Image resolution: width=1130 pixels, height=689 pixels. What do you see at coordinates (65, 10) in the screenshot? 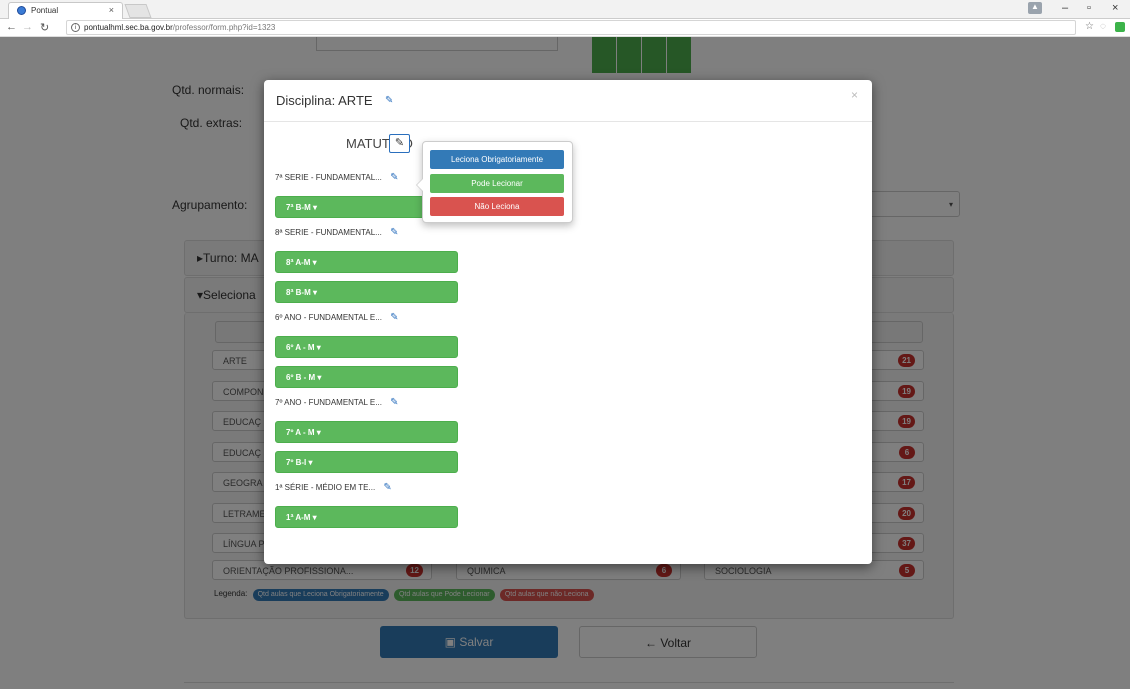
I see `browser-tab: Pontual ×` at bounding box center [65, 10].